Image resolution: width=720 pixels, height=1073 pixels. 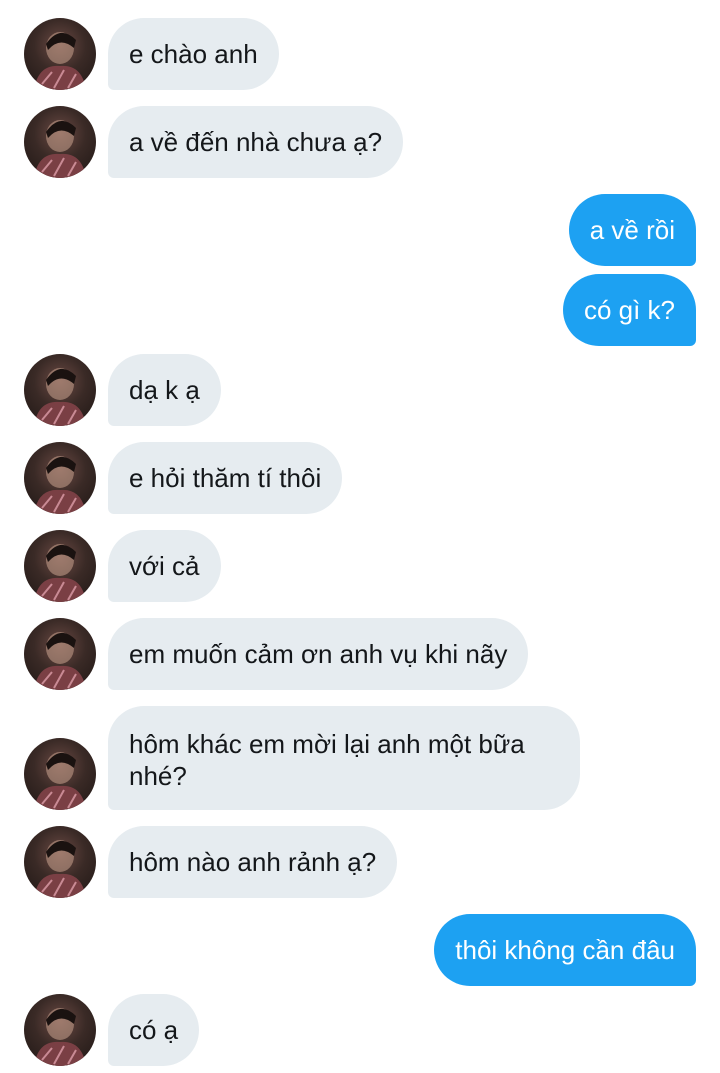 I want to click on incoming-message: a về đến nhà chưa ạ?, so click(x=256, y=142).